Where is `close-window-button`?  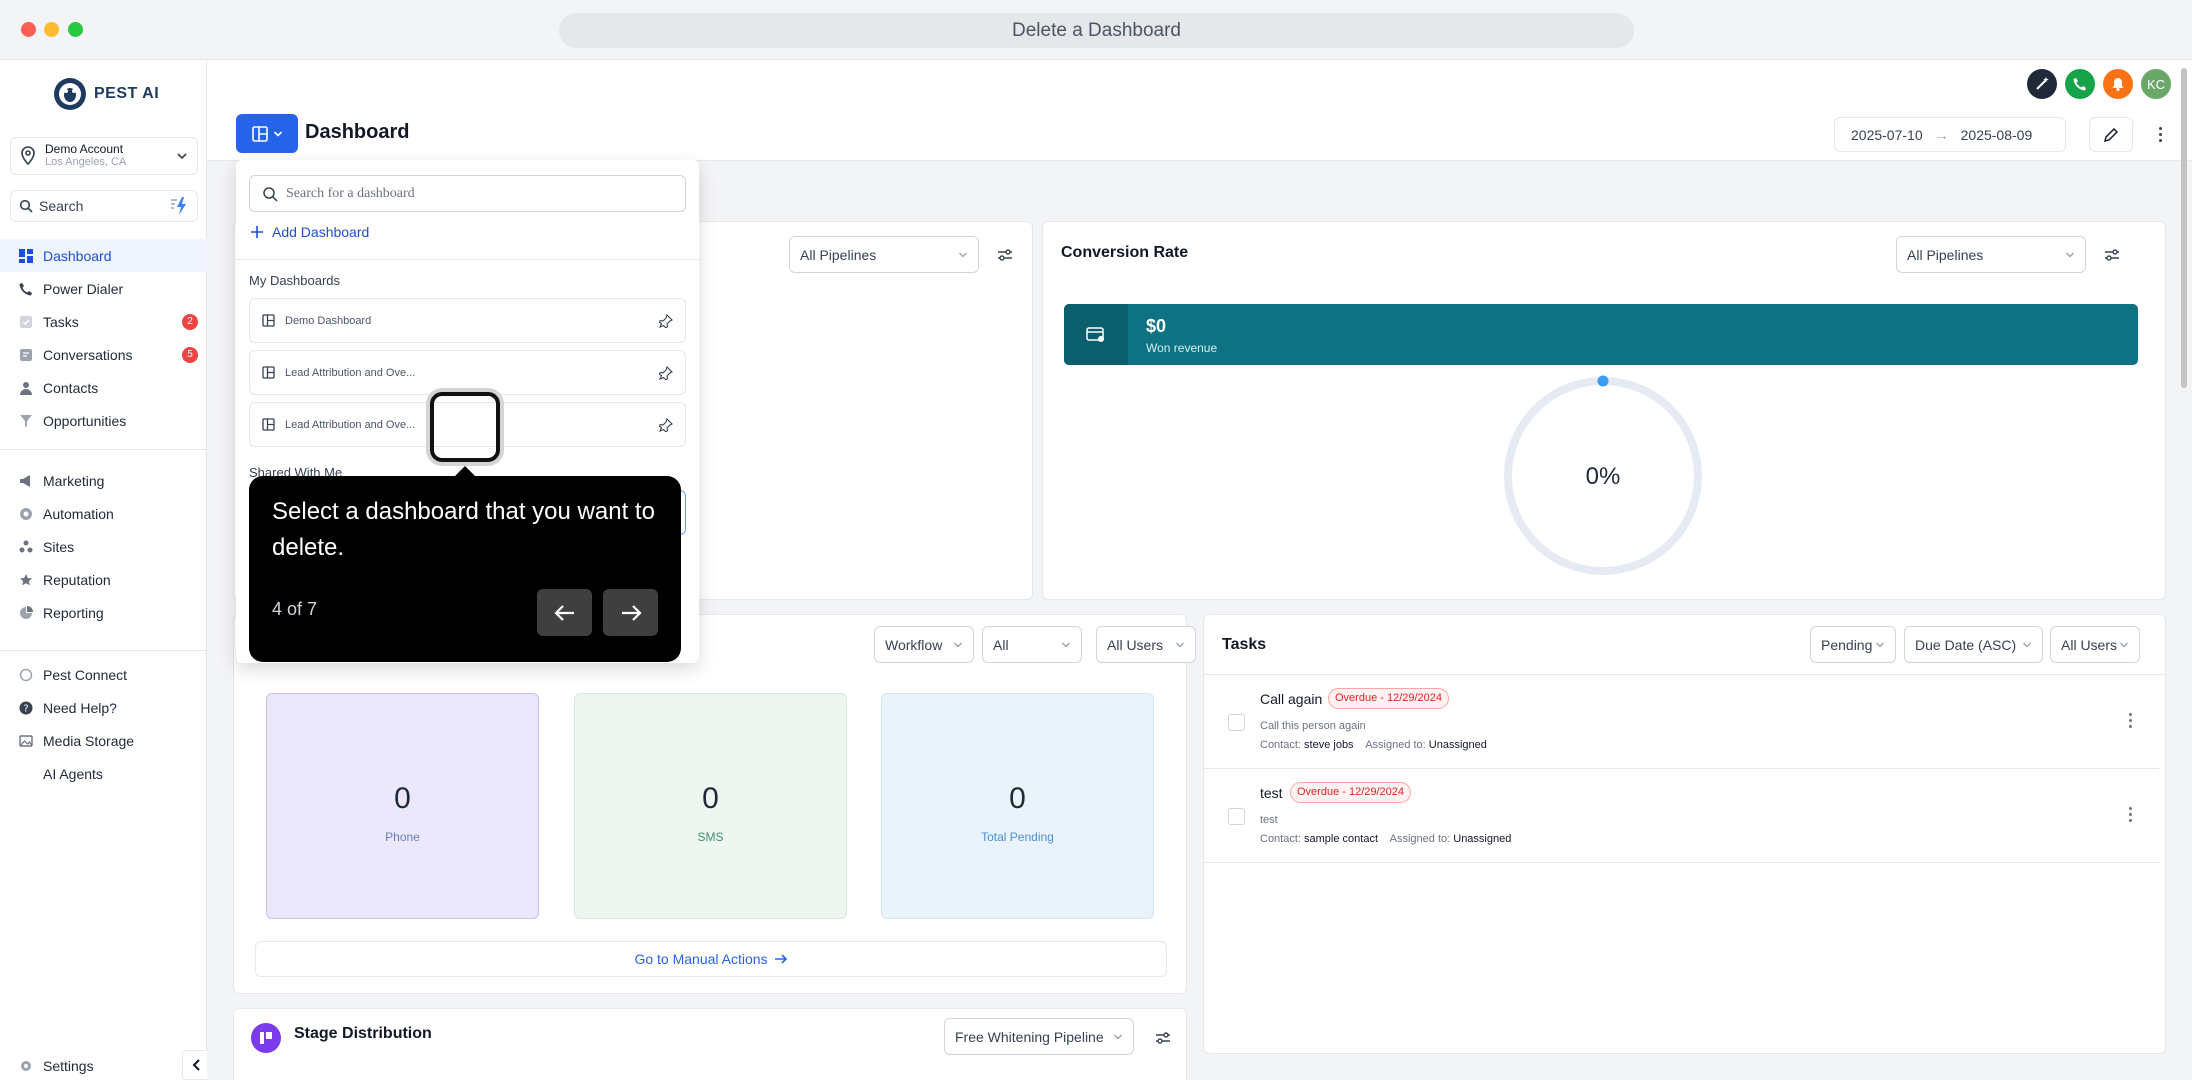
close-window-button is located at coordinates (28, 29).